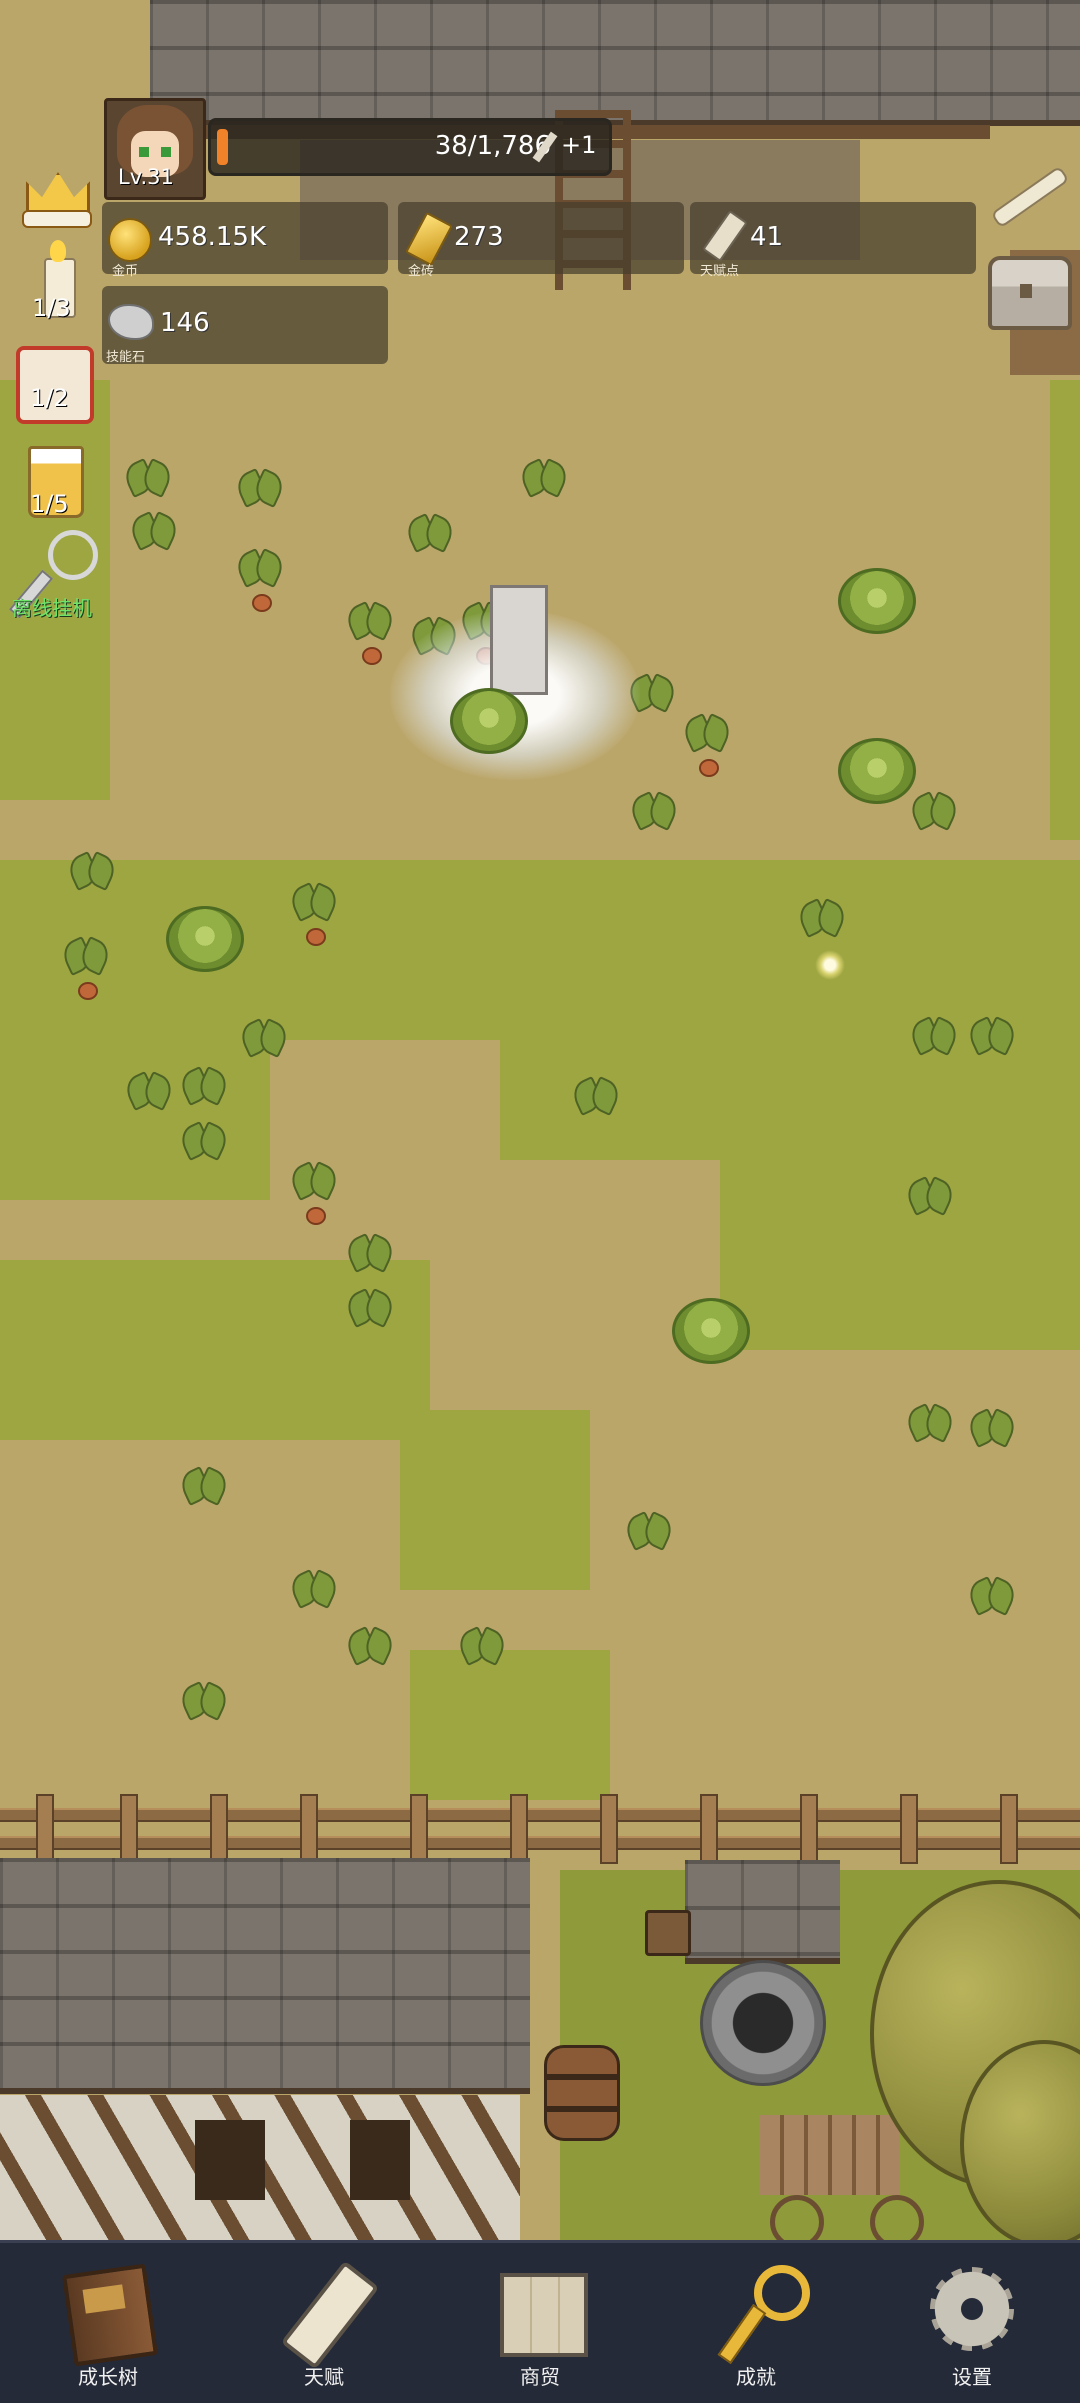  I want to click on bone-button, so click(1024, 195).